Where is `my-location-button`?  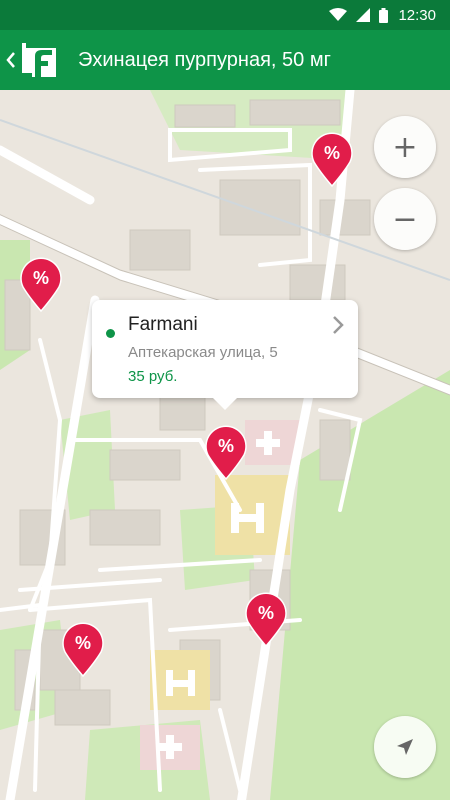 my-location-button is located at coordinates (405, 747).